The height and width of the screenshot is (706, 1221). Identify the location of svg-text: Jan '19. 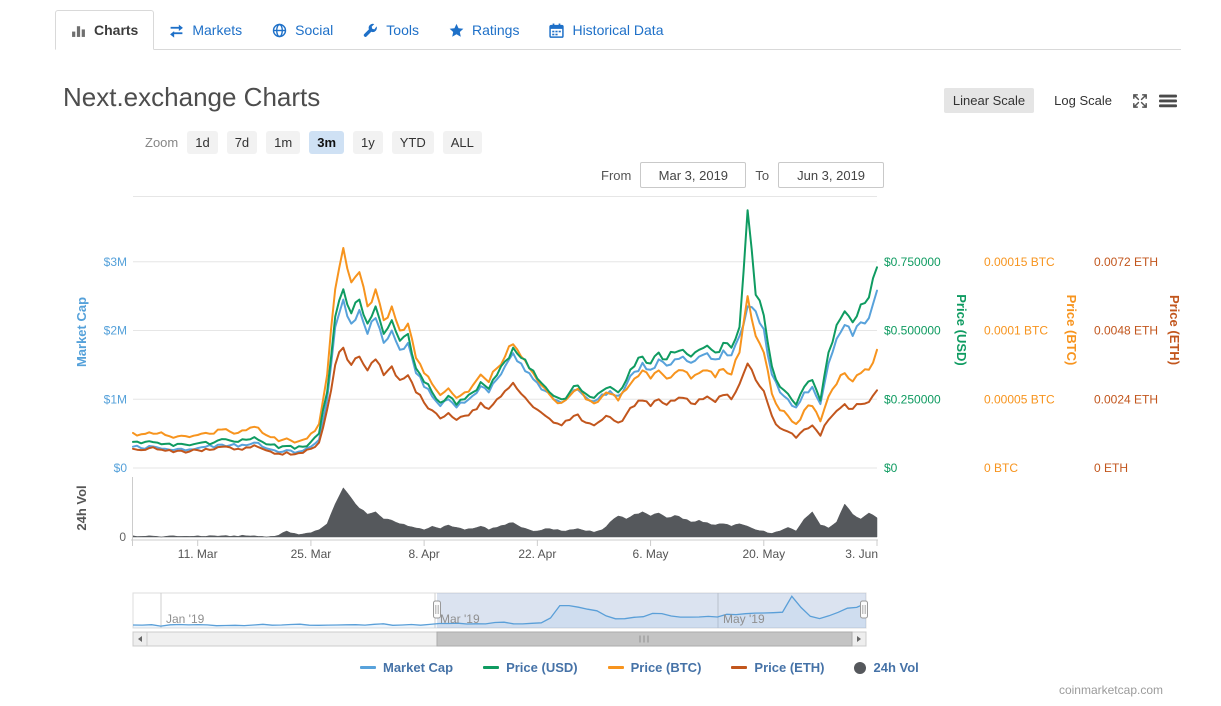
(185, 619).